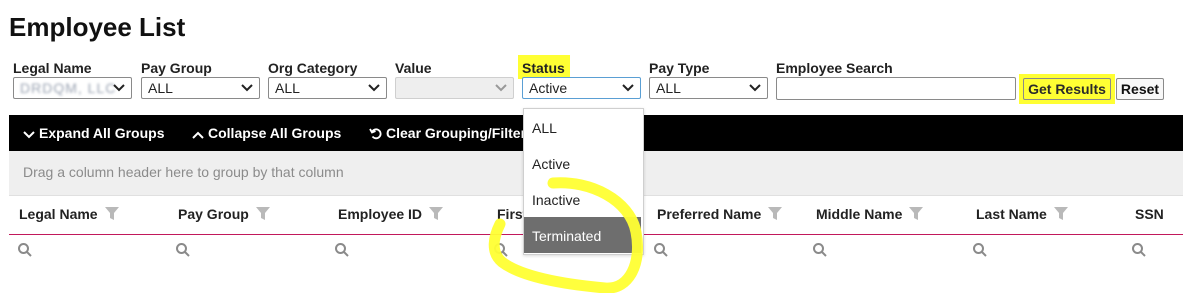 The width and height of the screenshot is (1183, 293). Describe the element at coordinates (708, 88) in the screenshot. I see `pay-type-select: ALL` at that location.